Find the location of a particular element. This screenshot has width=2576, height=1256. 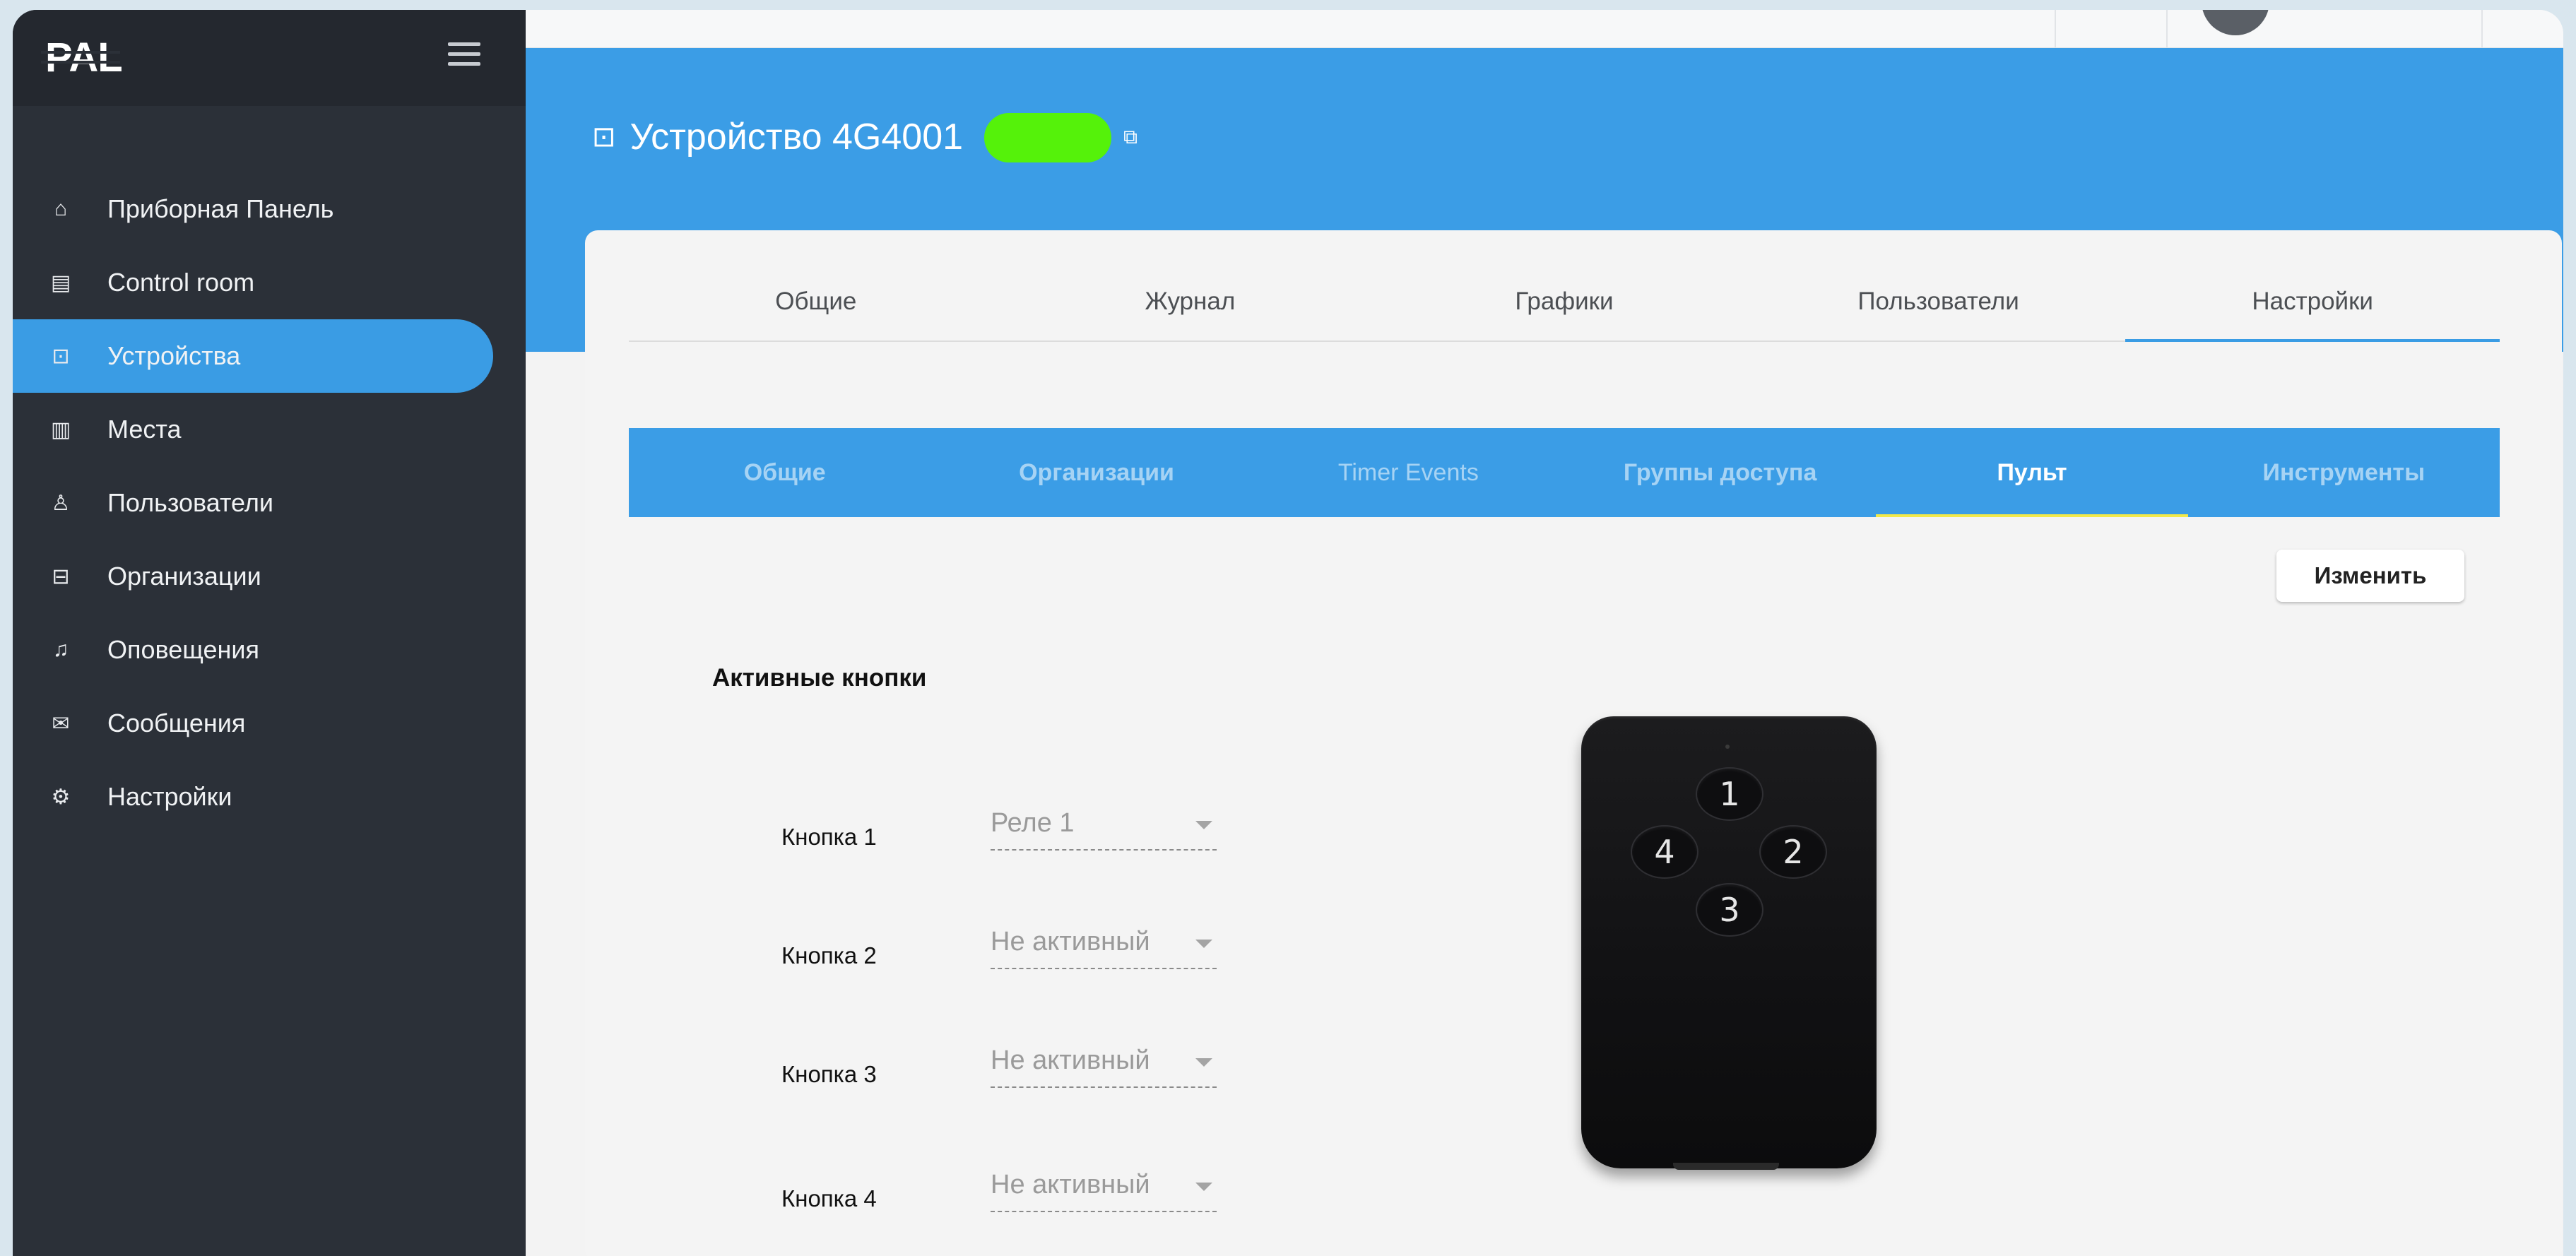

button-3-select: Не активный is located at coordinates (1104, 1062).